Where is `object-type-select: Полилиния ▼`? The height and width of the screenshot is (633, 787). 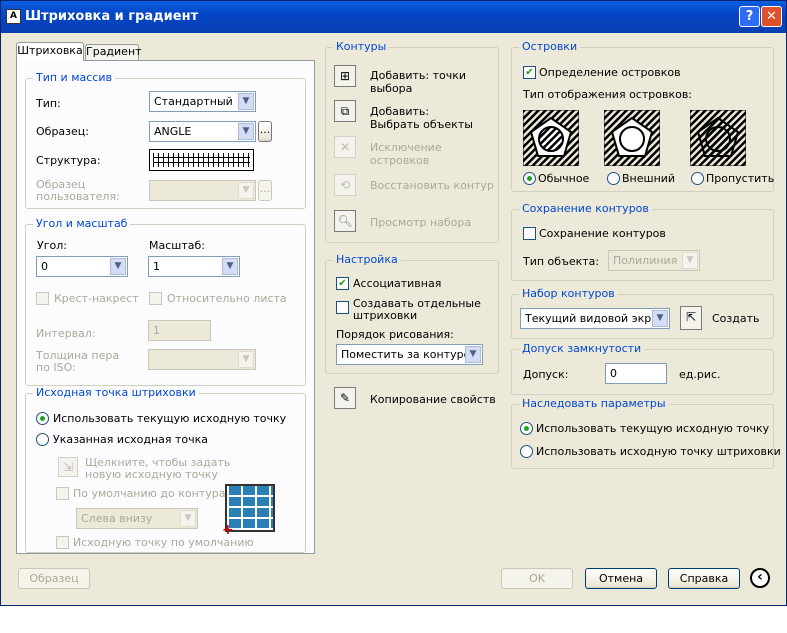
object-type-select: Полилиния ▼ is located at coordinates (654, 260).